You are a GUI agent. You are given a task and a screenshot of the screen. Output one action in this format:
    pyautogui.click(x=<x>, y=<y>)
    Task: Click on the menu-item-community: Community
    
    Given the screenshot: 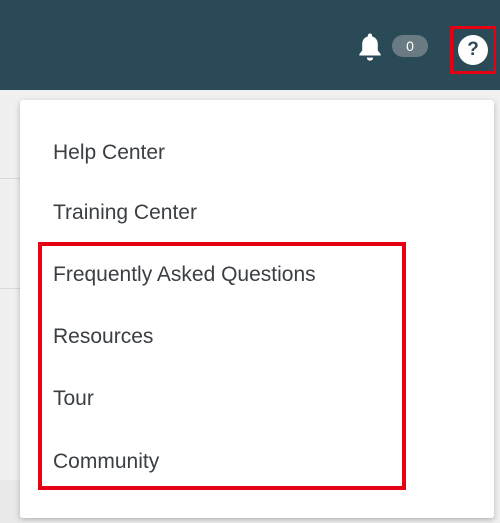 What is the action you would take?
    pyautogui.click(x=106, y=462)
    